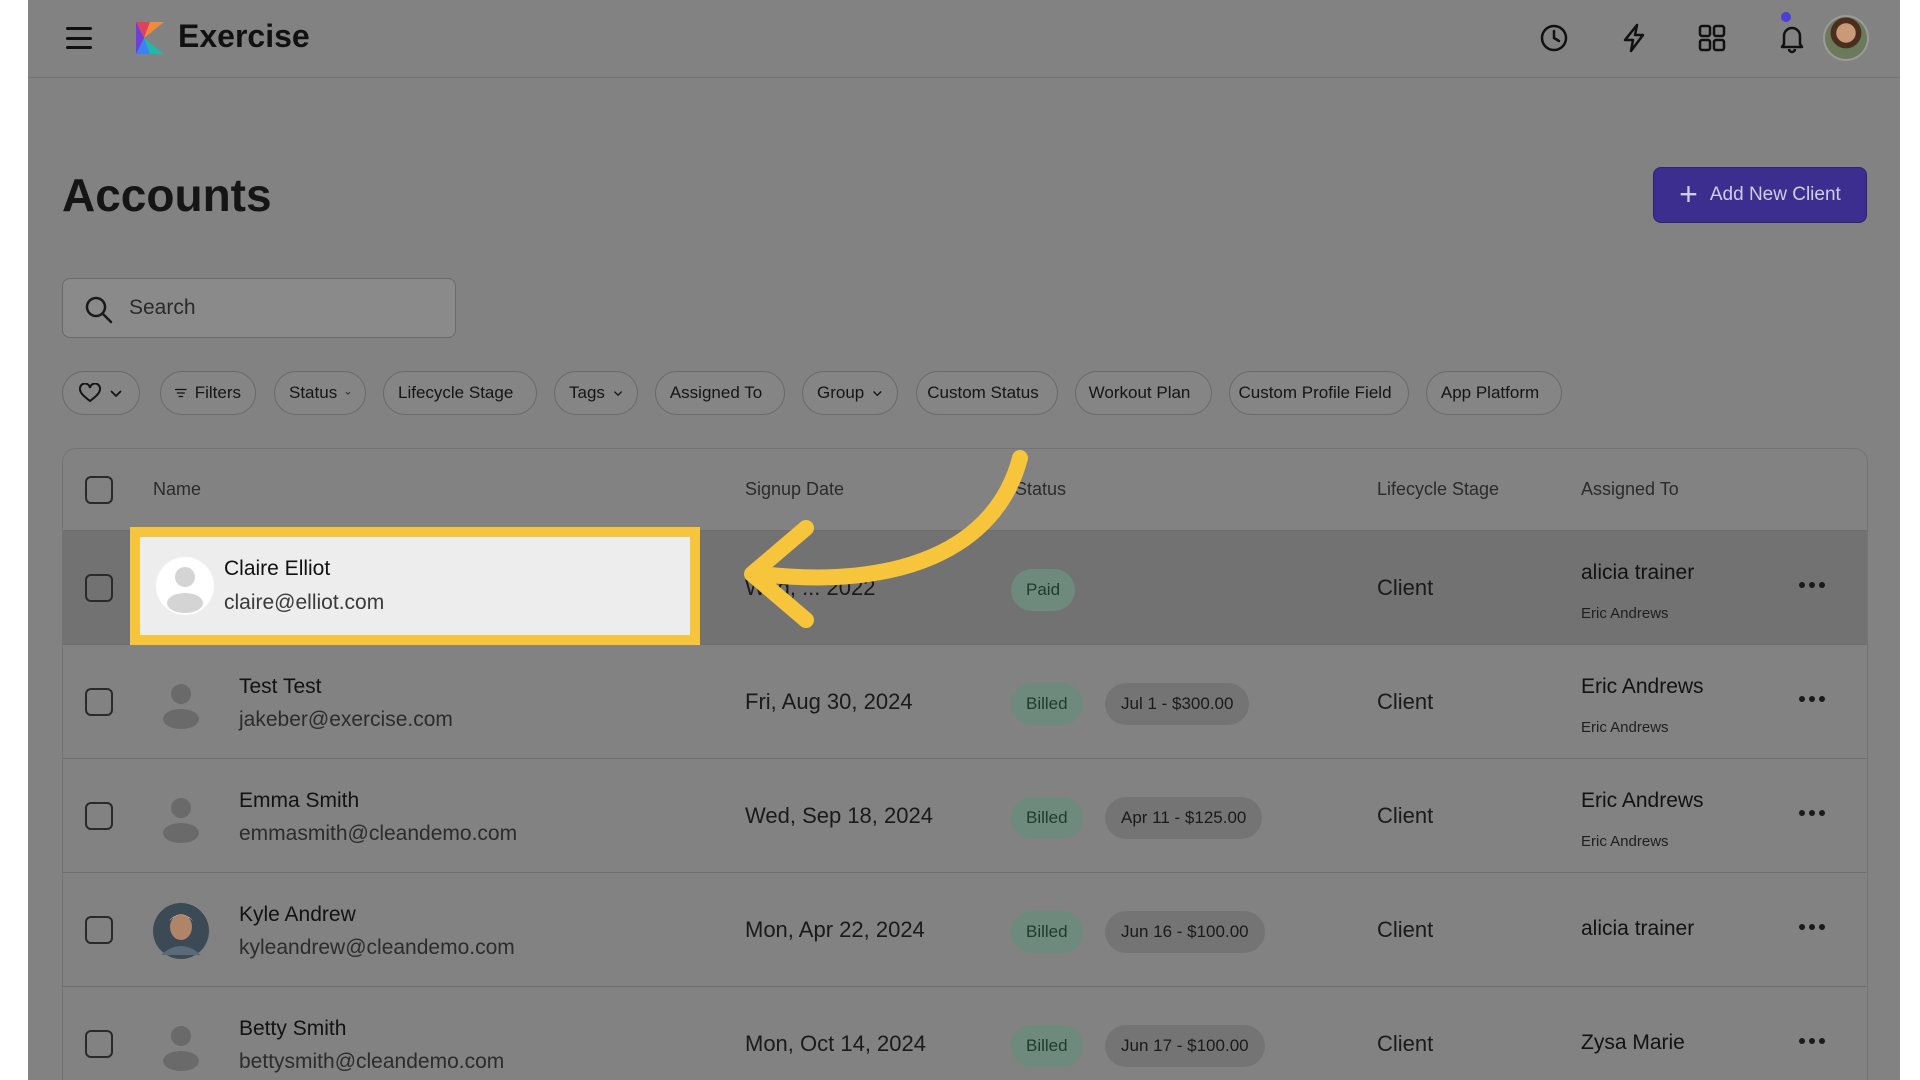  I want to click on assigned-to-filter-chip: Assigned To, so click(720, 393).